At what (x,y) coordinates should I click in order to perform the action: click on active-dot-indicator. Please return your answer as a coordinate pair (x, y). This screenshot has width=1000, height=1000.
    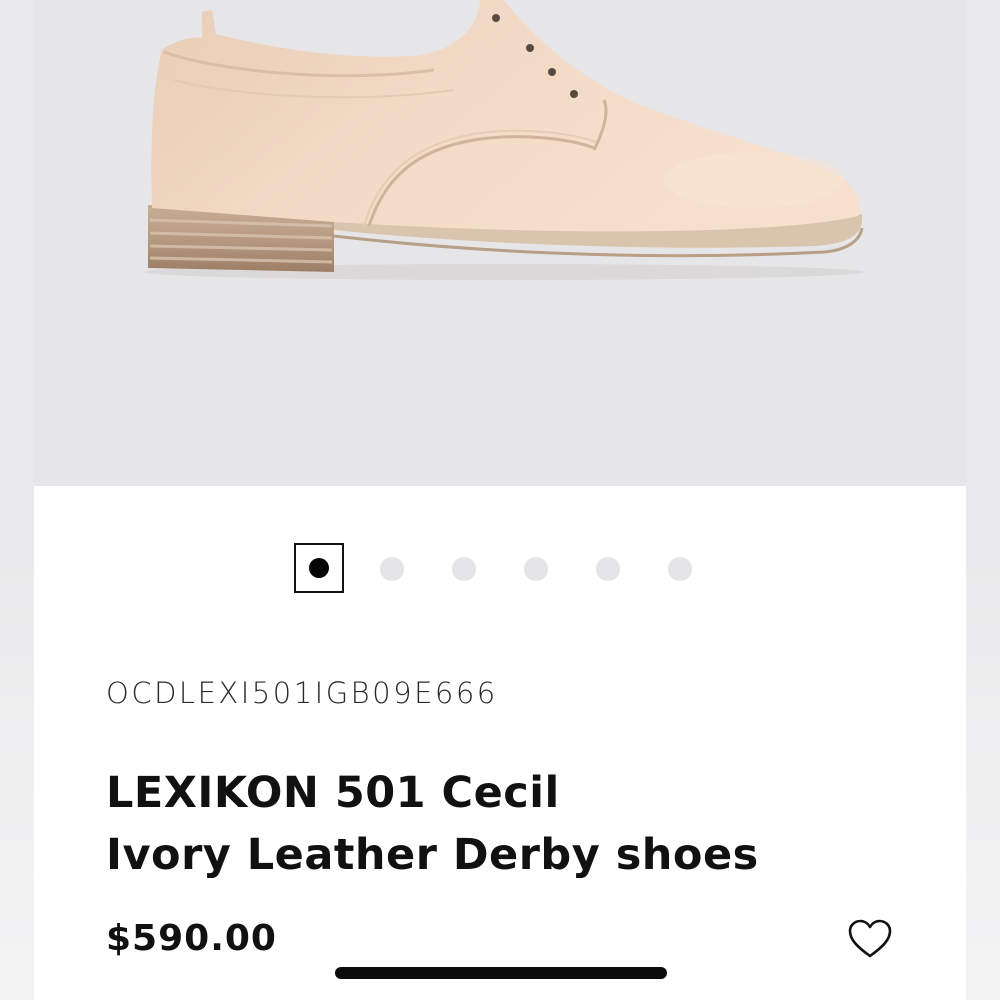
    Looking at the image, I should click on (319, 568).